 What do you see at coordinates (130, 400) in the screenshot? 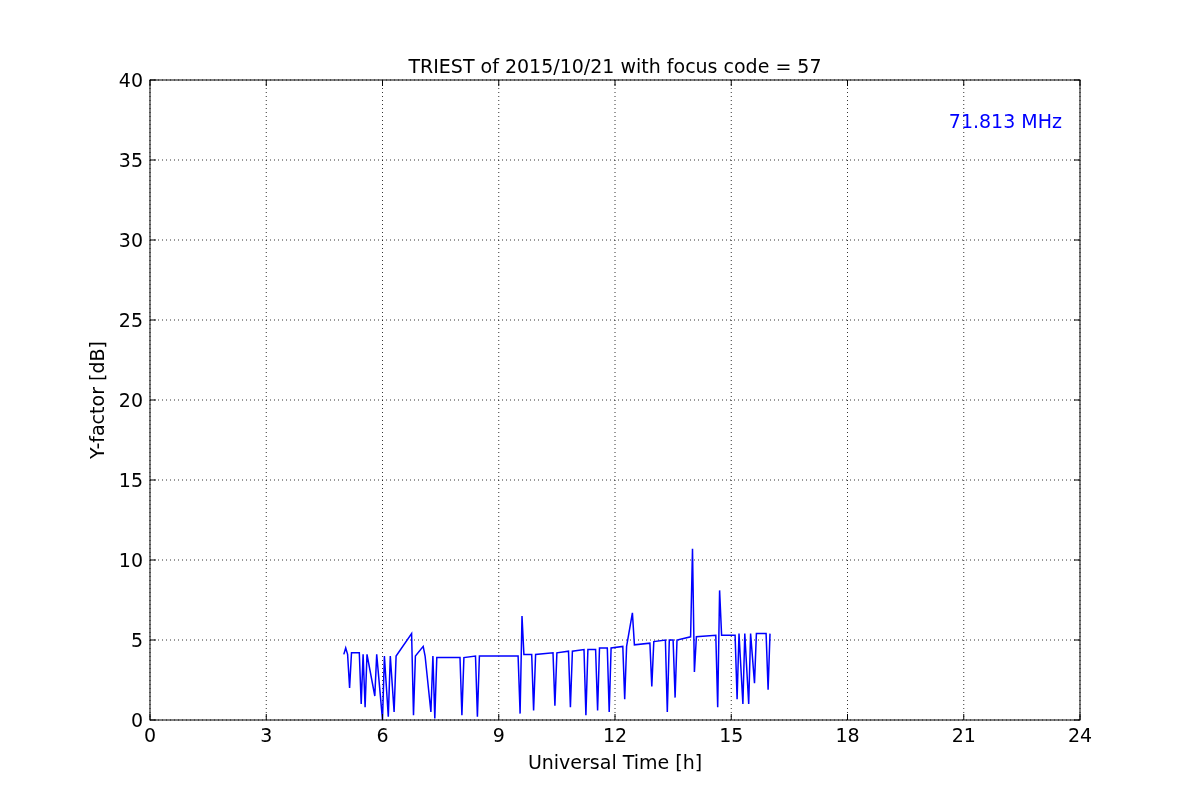
I see `y-tick-label: 20` at bounding box center [130, 400].